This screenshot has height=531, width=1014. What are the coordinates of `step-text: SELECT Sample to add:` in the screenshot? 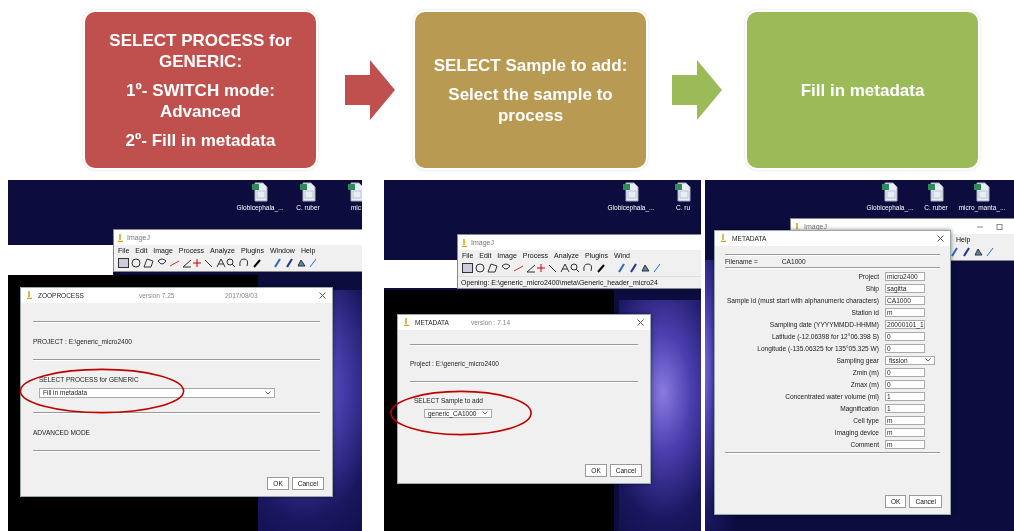 It's located at (530, 65).